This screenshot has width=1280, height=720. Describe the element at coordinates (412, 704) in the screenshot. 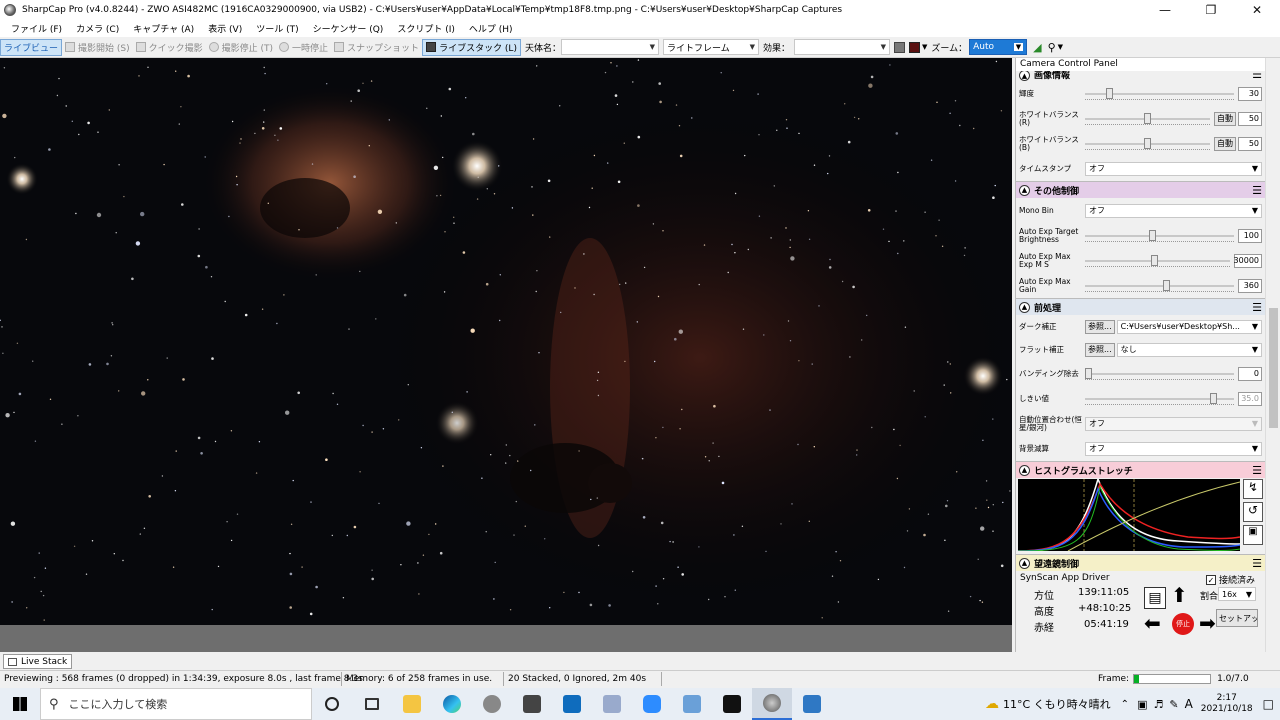

I see `file-explorer-icon` at that location.